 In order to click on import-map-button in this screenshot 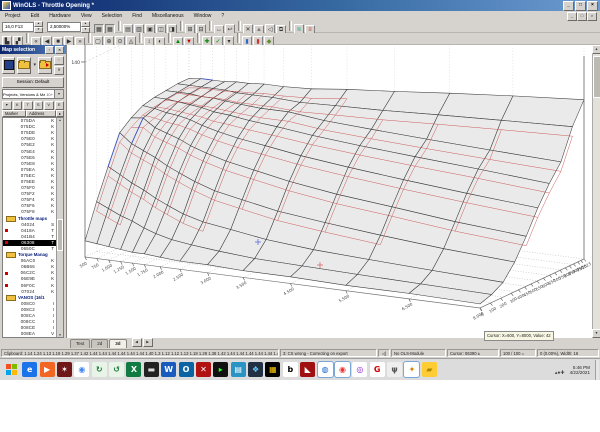, I will do `click(45, 65)`.